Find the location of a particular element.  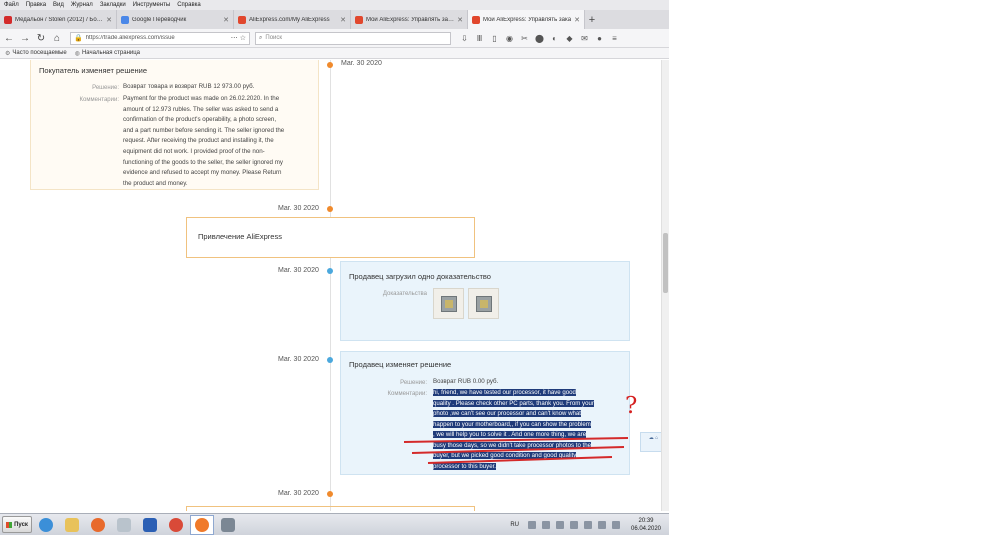

tab-my-aliexpress: AliExpress.com/My AliExpress ✕ is located at coordinates (292, 19).